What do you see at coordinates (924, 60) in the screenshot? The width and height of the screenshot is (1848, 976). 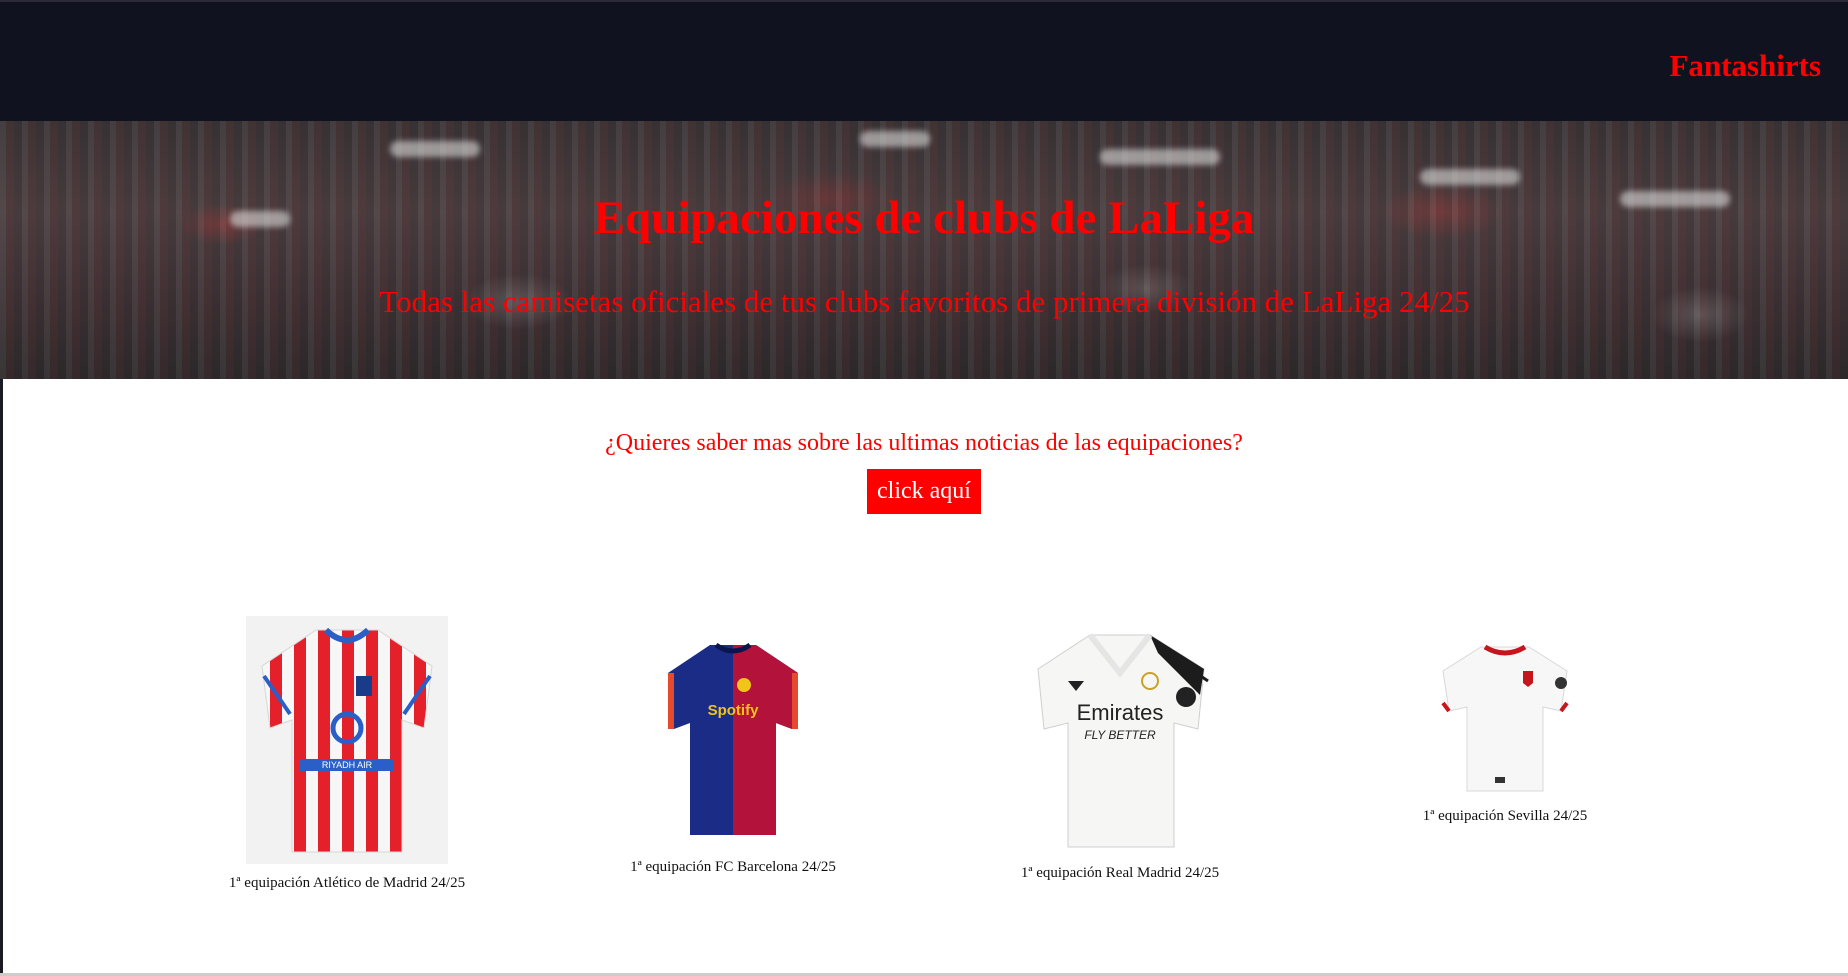 I see `top-navigation-bar: Fantashirts` at bounding box center [924, 60].